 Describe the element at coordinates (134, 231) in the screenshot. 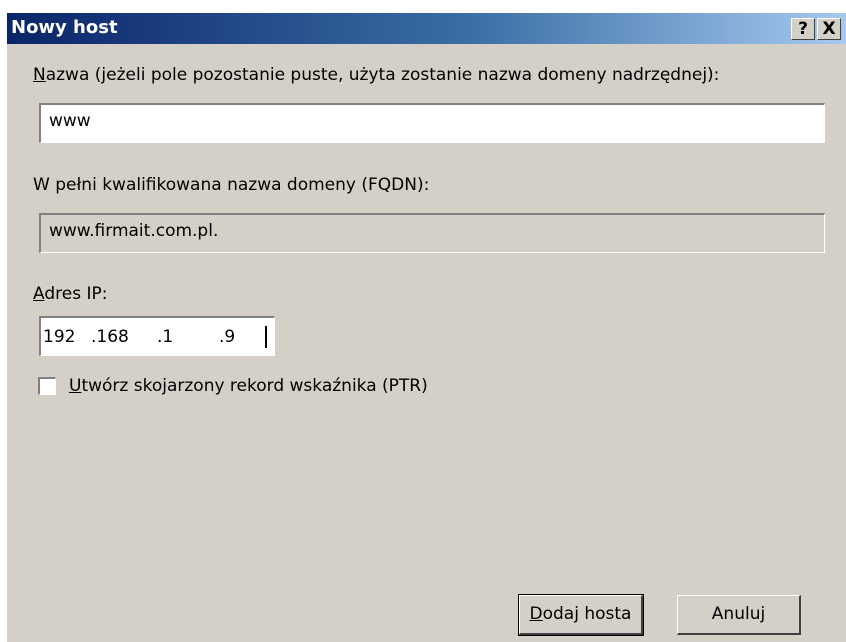

I see `fqdn-value: www.firmait.com.pl.` at that location.